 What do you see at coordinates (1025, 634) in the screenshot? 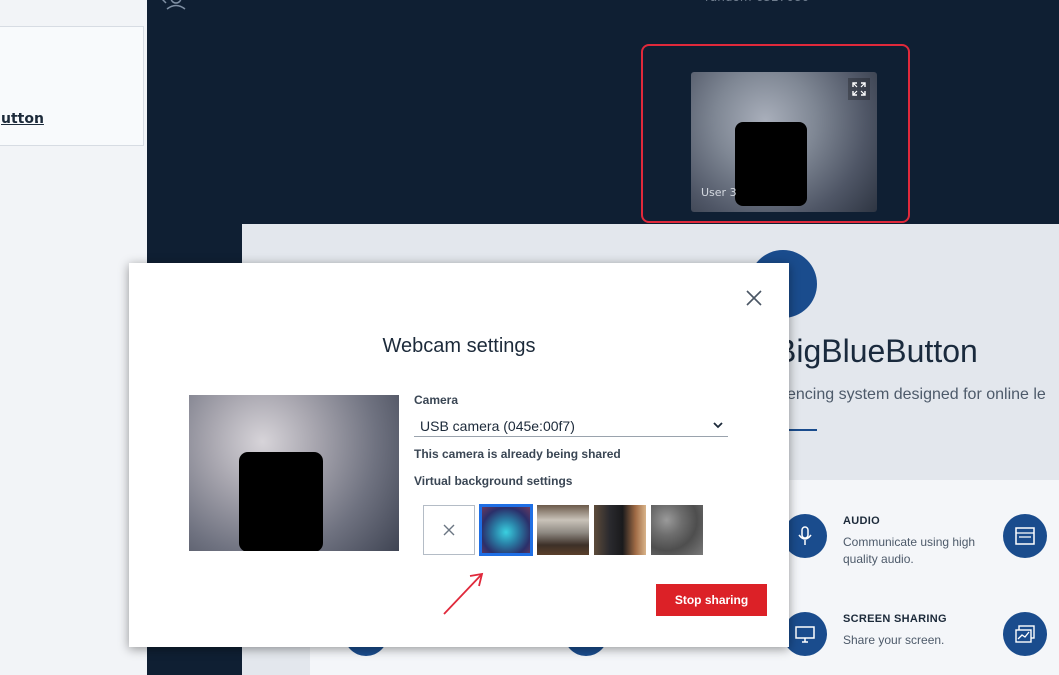
I see `analytics-icon` at bounding box center [1025, 634].